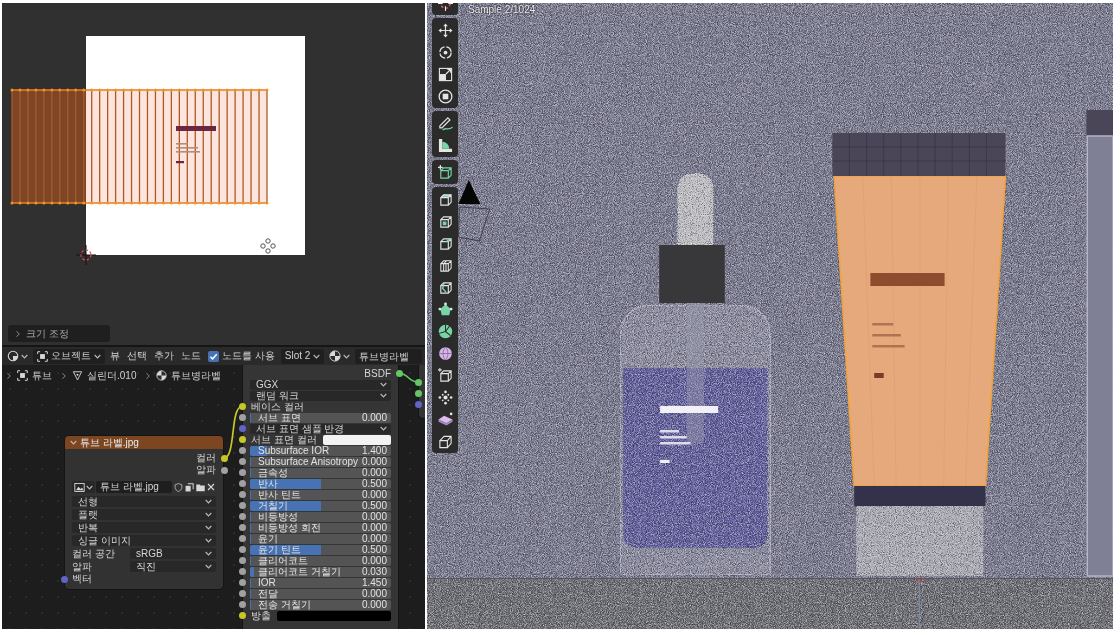 The image size is (1113, 629). I want to click on property-label: 클리어코트, so click(283, 560).